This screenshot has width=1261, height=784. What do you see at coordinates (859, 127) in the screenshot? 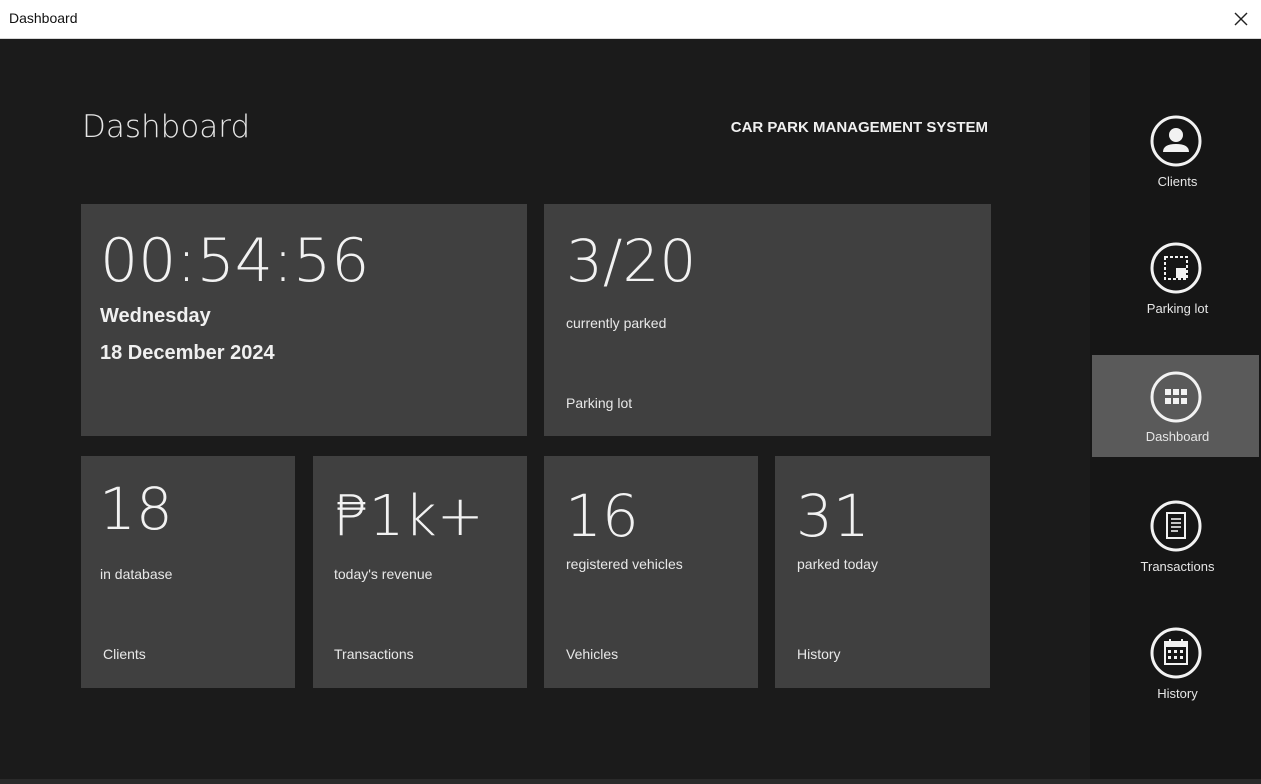
I see `system-name: CAR PARK MANAGEMENT SYSTEM` at bounding box center [859, 127].